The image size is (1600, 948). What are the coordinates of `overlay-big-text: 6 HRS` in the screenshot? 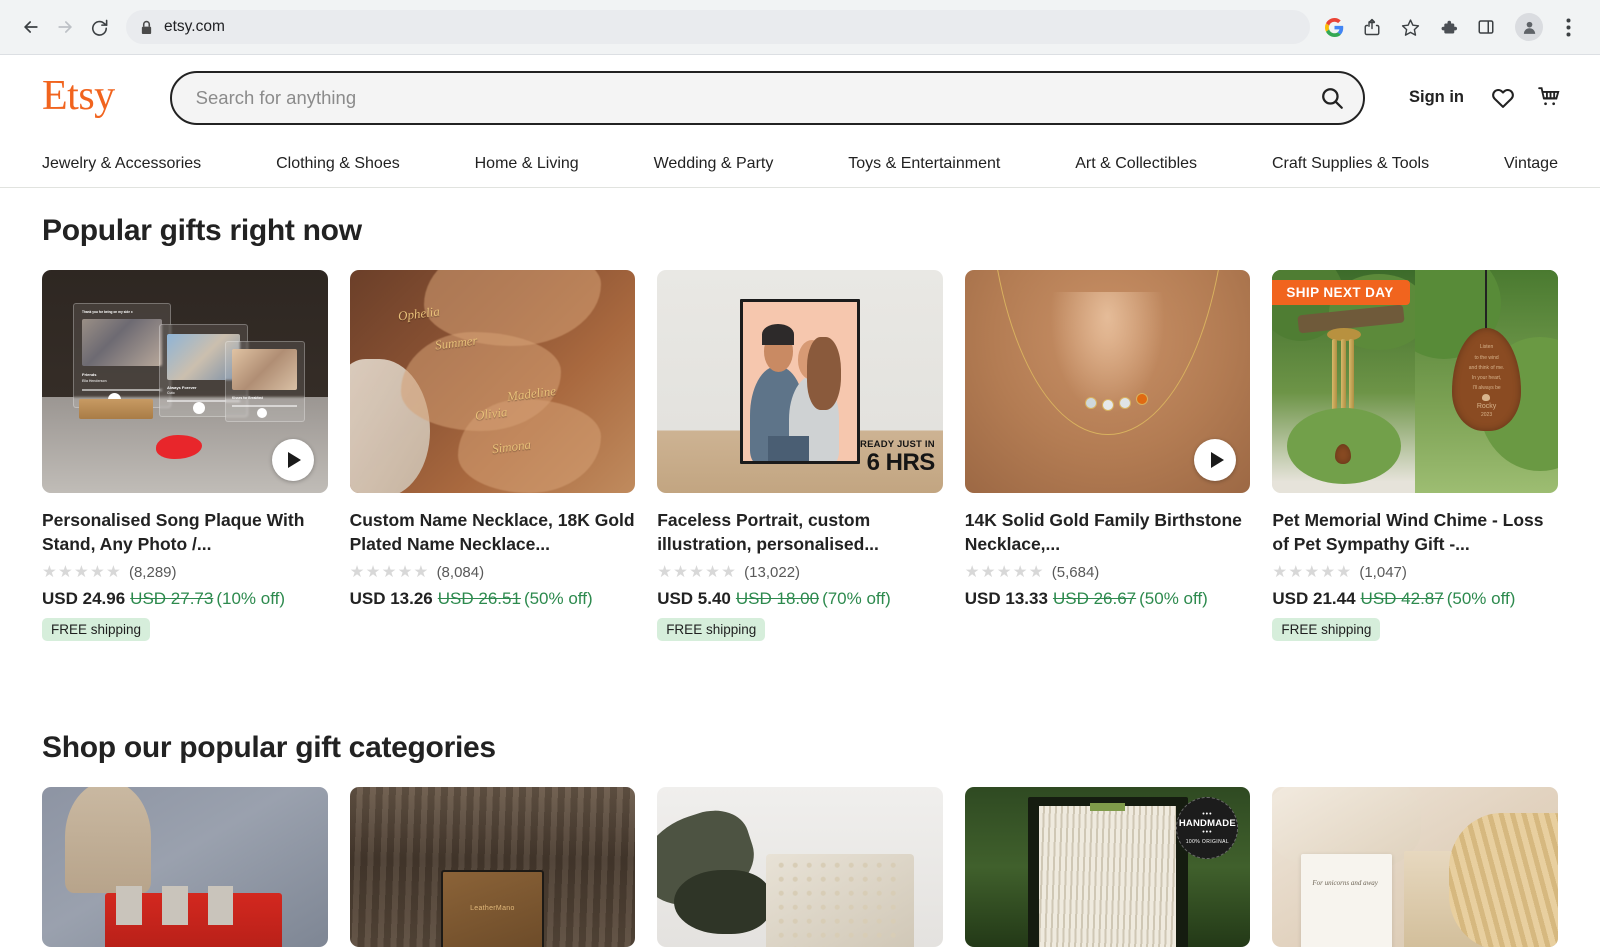 It's located at (901, 462).